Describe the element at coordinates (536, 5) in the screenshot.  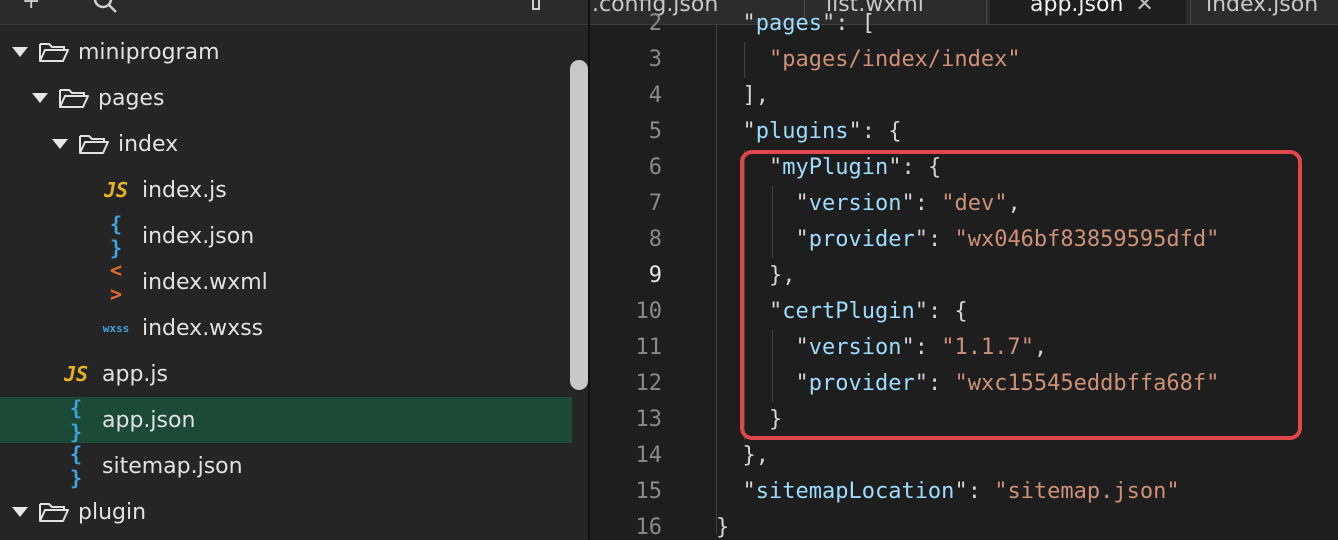
I see `more-icon` at that location.